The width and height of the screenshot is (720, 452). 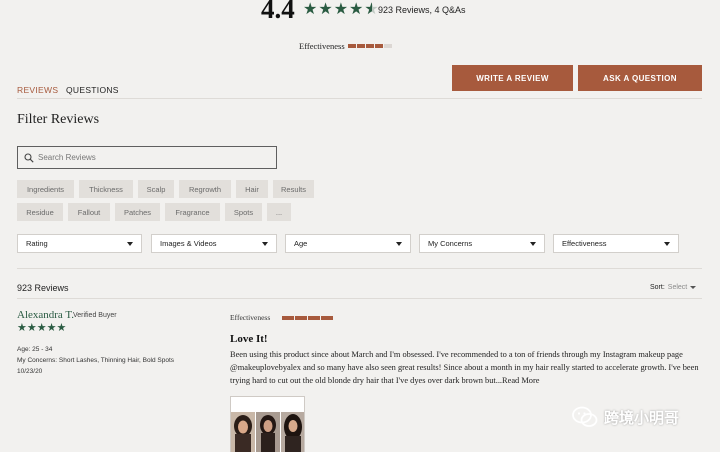 What do you see at coordinates (92, 90) in the screenshot?
I see `tab-questions: QUESTIONS` at bounding box center [92, 90].